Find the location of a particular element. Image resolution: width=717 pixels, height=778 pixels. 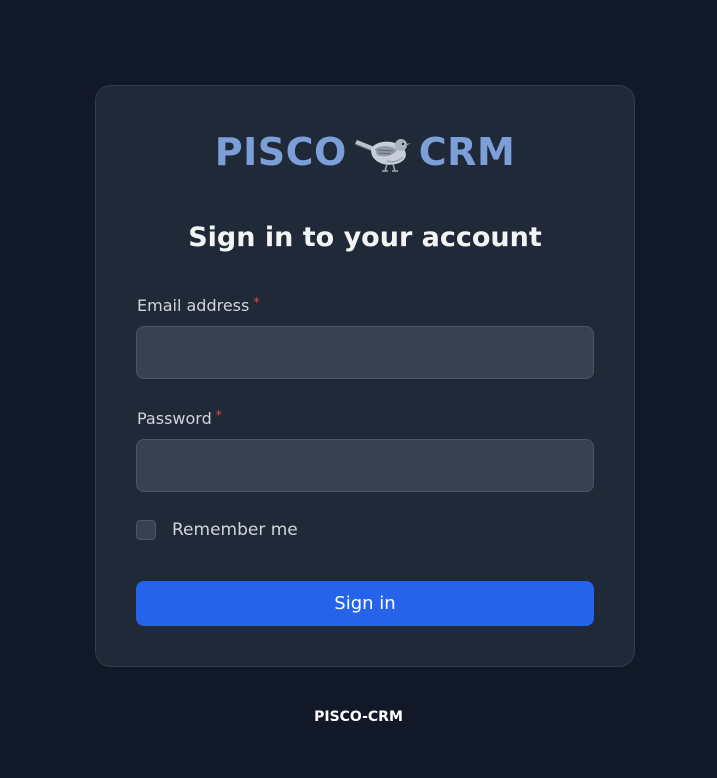

email-label: Email address * is located at coordinates (198, 305).